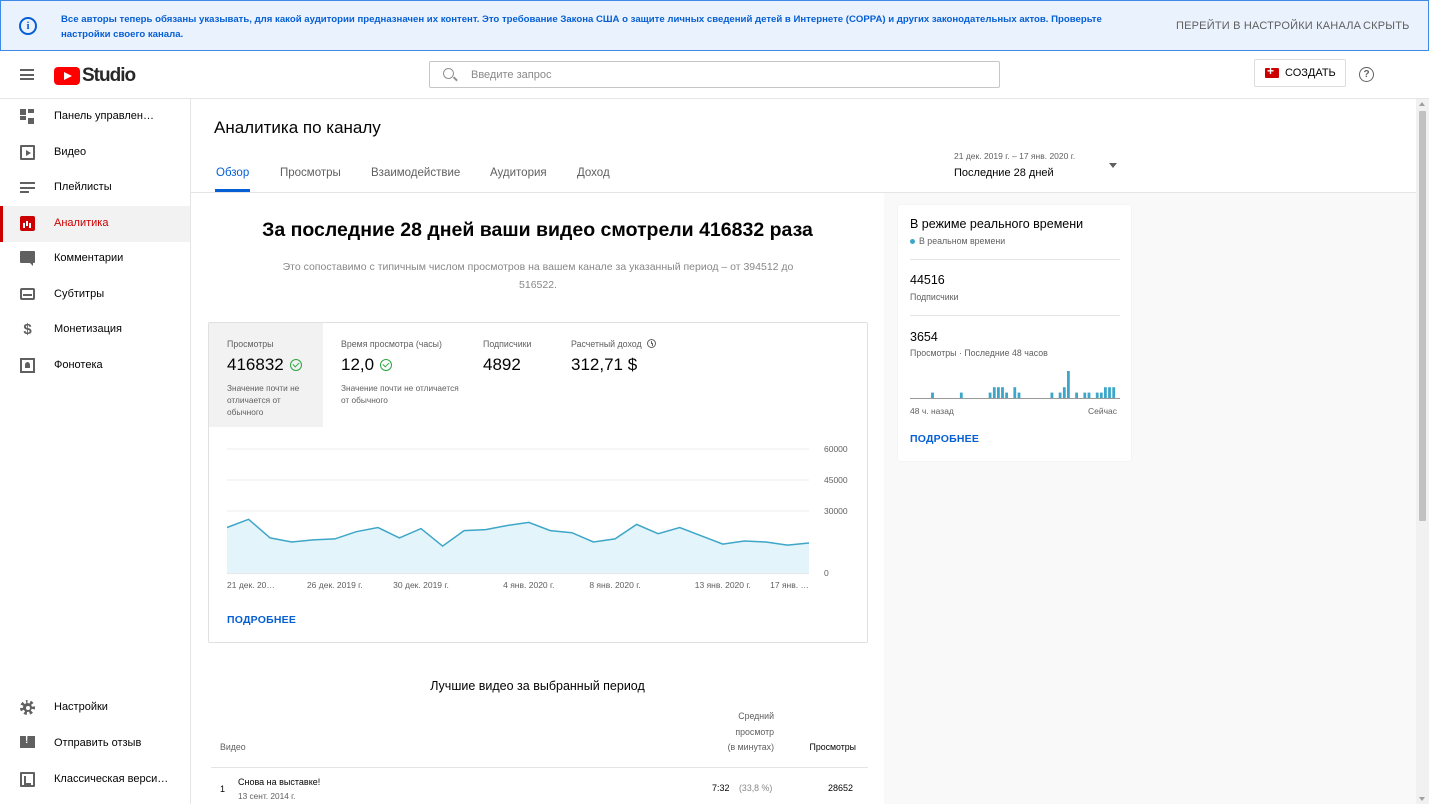  I want to click on row-avg: 7:32, so click(721, 788).